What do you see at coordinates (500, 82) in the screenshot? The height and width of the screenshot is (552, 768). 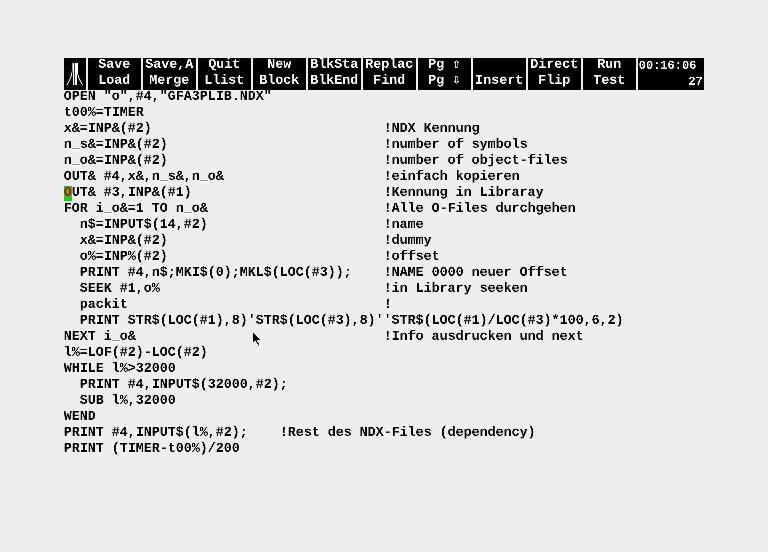 I see `menu-button: Insert` at bounding box center [500, 82].